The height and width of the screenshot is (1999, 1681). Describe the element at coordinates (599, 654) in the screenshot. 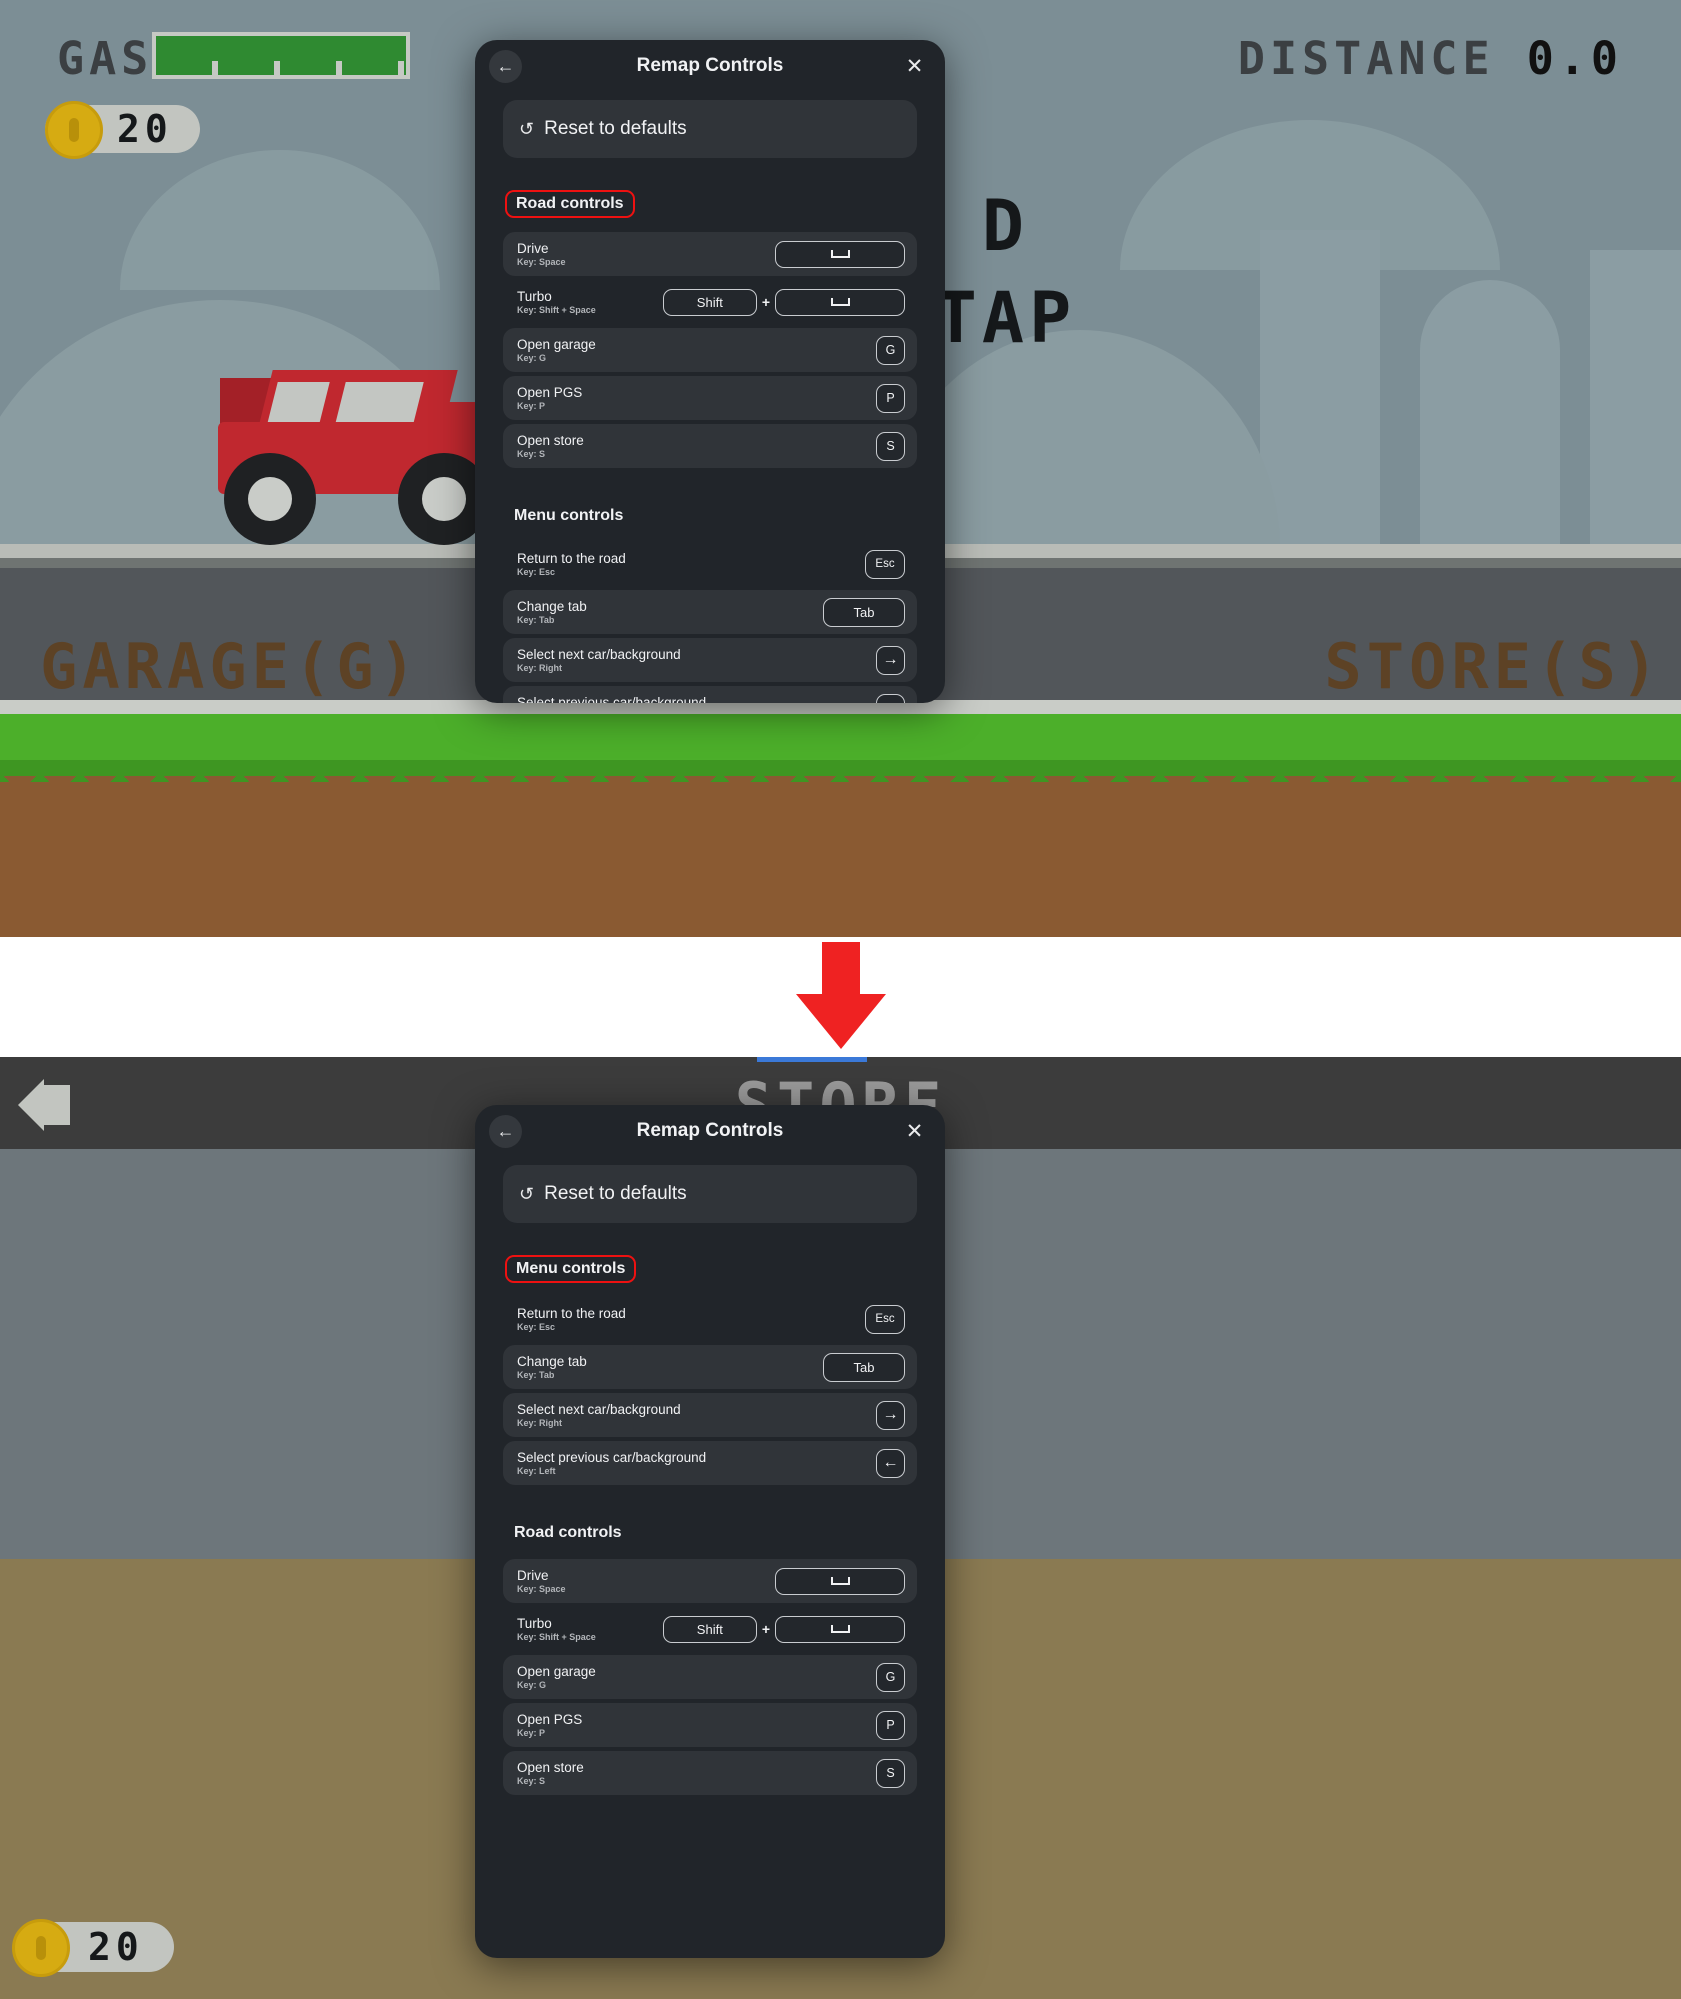

I see `control-name: Select next car/background` at that location.